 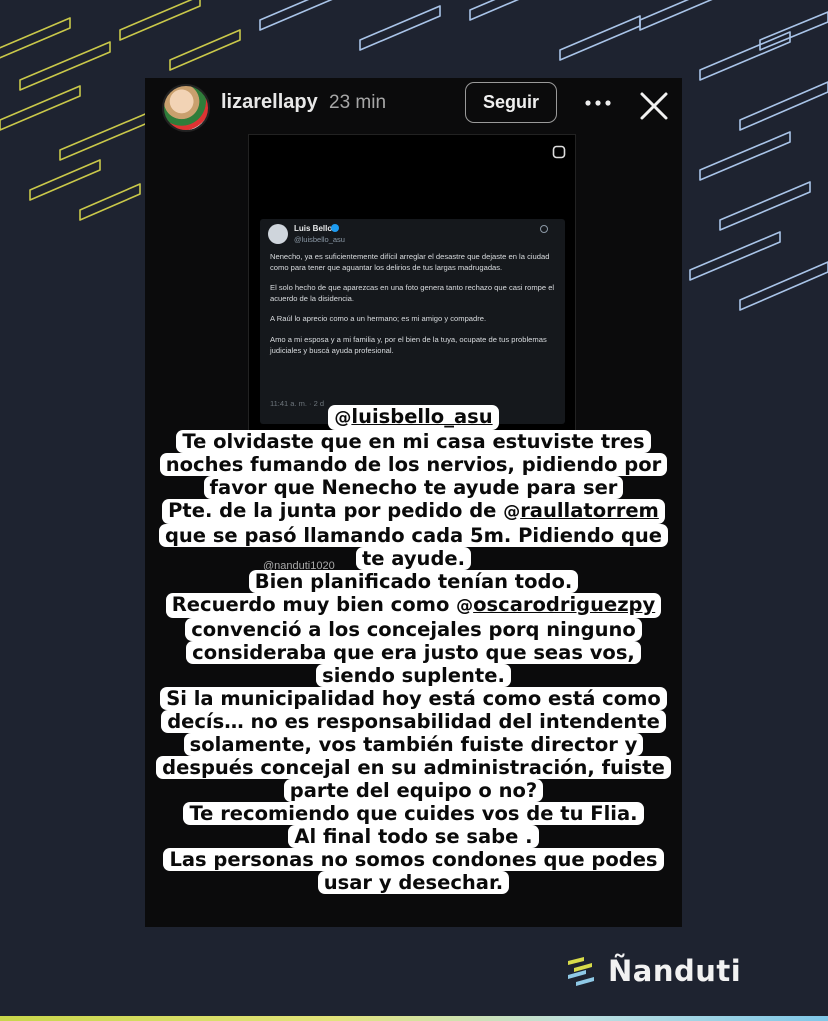 I want to click on overlay-text: Recuerdo muy bien como, so click(x=314, y=604).